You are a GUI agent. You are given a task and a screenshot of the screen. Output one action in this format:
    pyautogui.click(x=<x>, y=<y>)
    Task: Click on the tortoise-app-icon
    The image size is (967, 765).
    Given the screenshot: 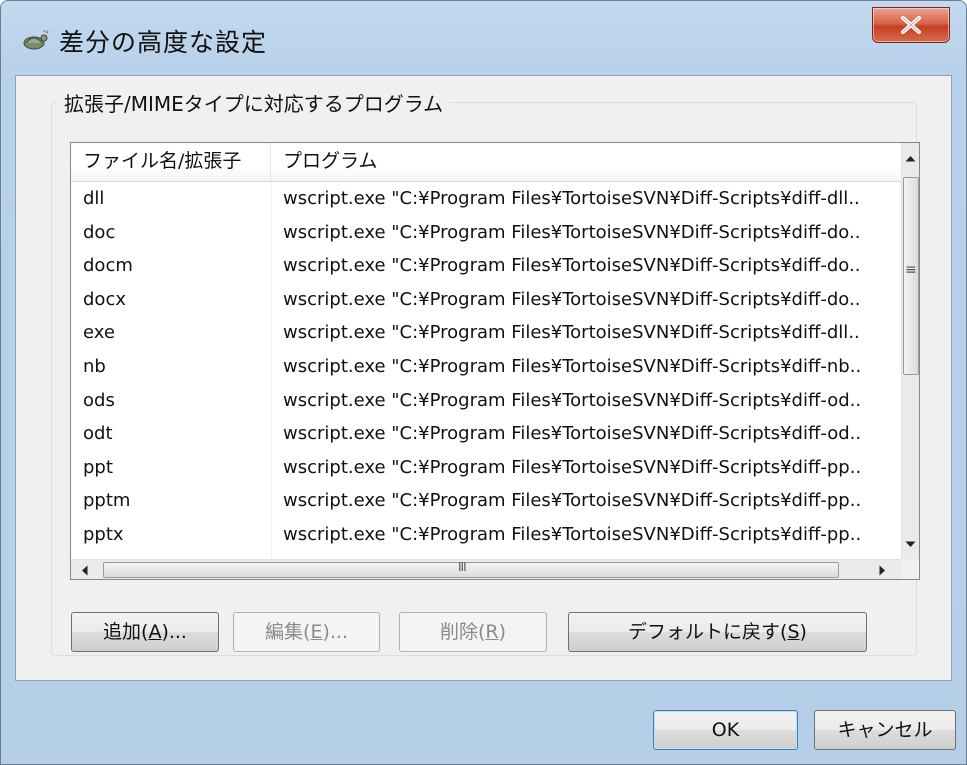 What is the action you would take?
    pyautogui.click(x=36, y=40)
    